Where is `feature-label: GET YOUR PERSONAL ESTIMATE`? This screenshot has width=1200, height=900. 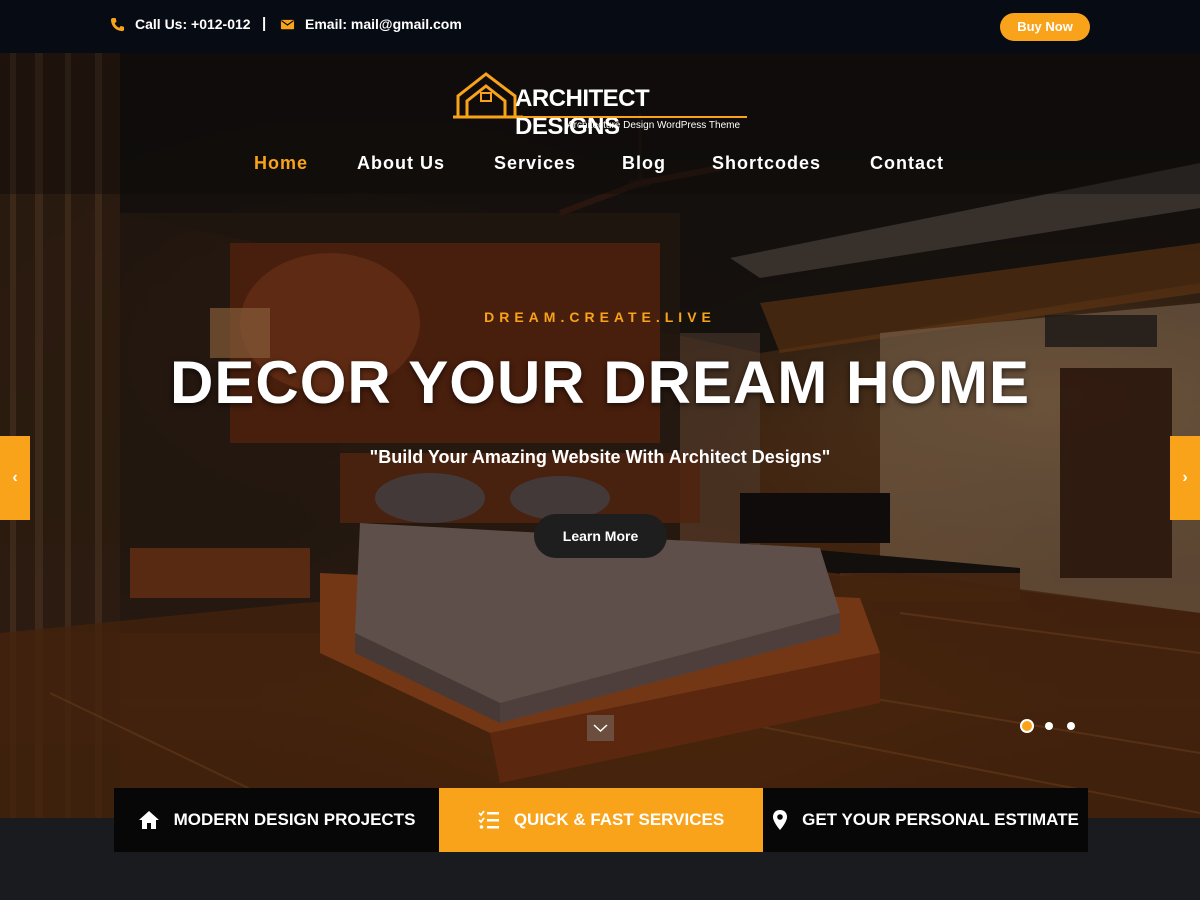
feature-label: GET YOUR PERSONAL ESTIMATE is located at coordinates (940, 819).